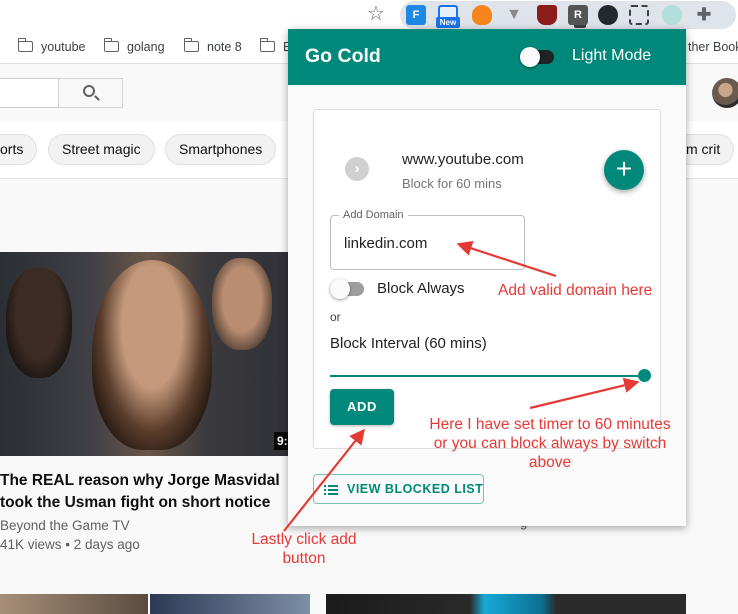 The height and width of the screenshot is (614, 738). I want to click on or-text: or, so click(335, 317).